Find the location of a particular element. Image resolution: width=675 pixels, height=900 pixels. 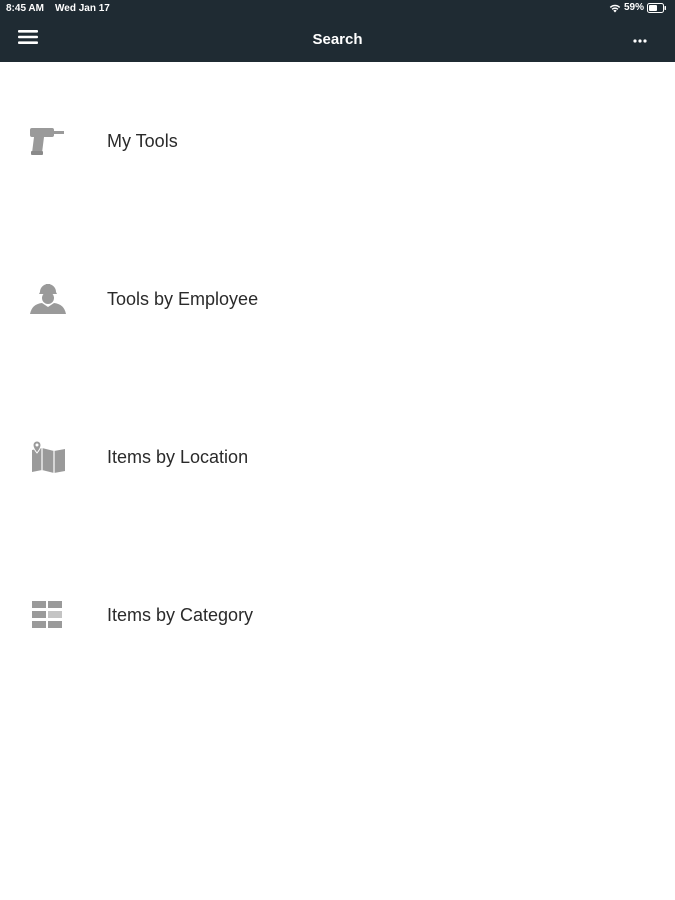

map-pin-icon is located at coordinates (48, 457).